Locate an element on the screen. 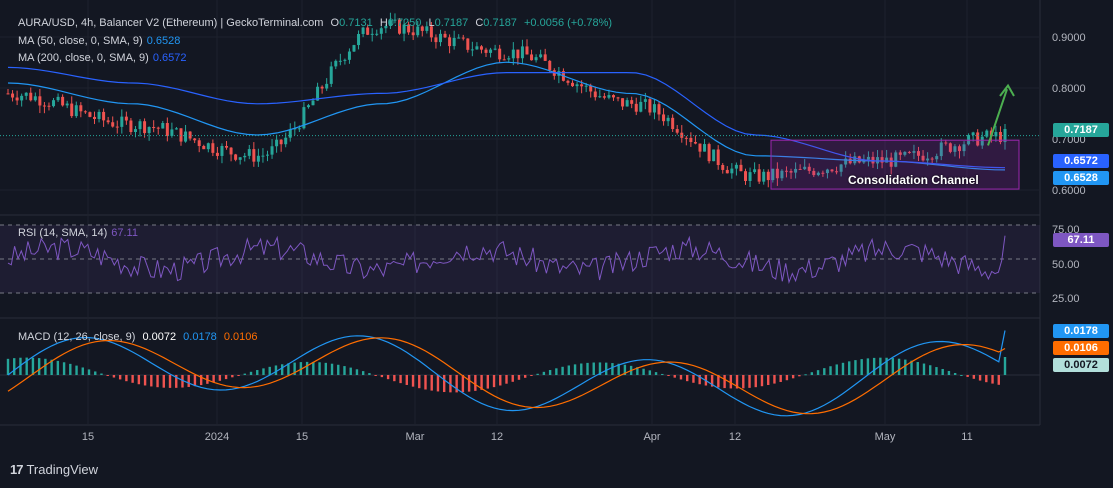 This screenshot has width=1113, height=488. x-tick: 11 is located at coordinates (967, 437).